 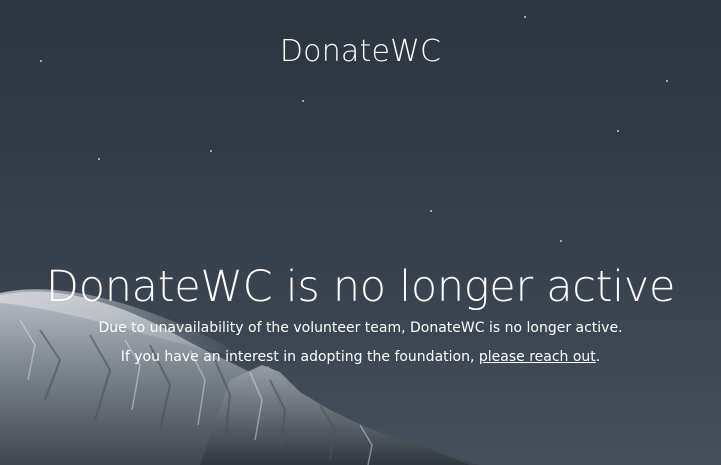 I want to click on page-headline: DonateWC is no longer active, so click(x=360, y=287).